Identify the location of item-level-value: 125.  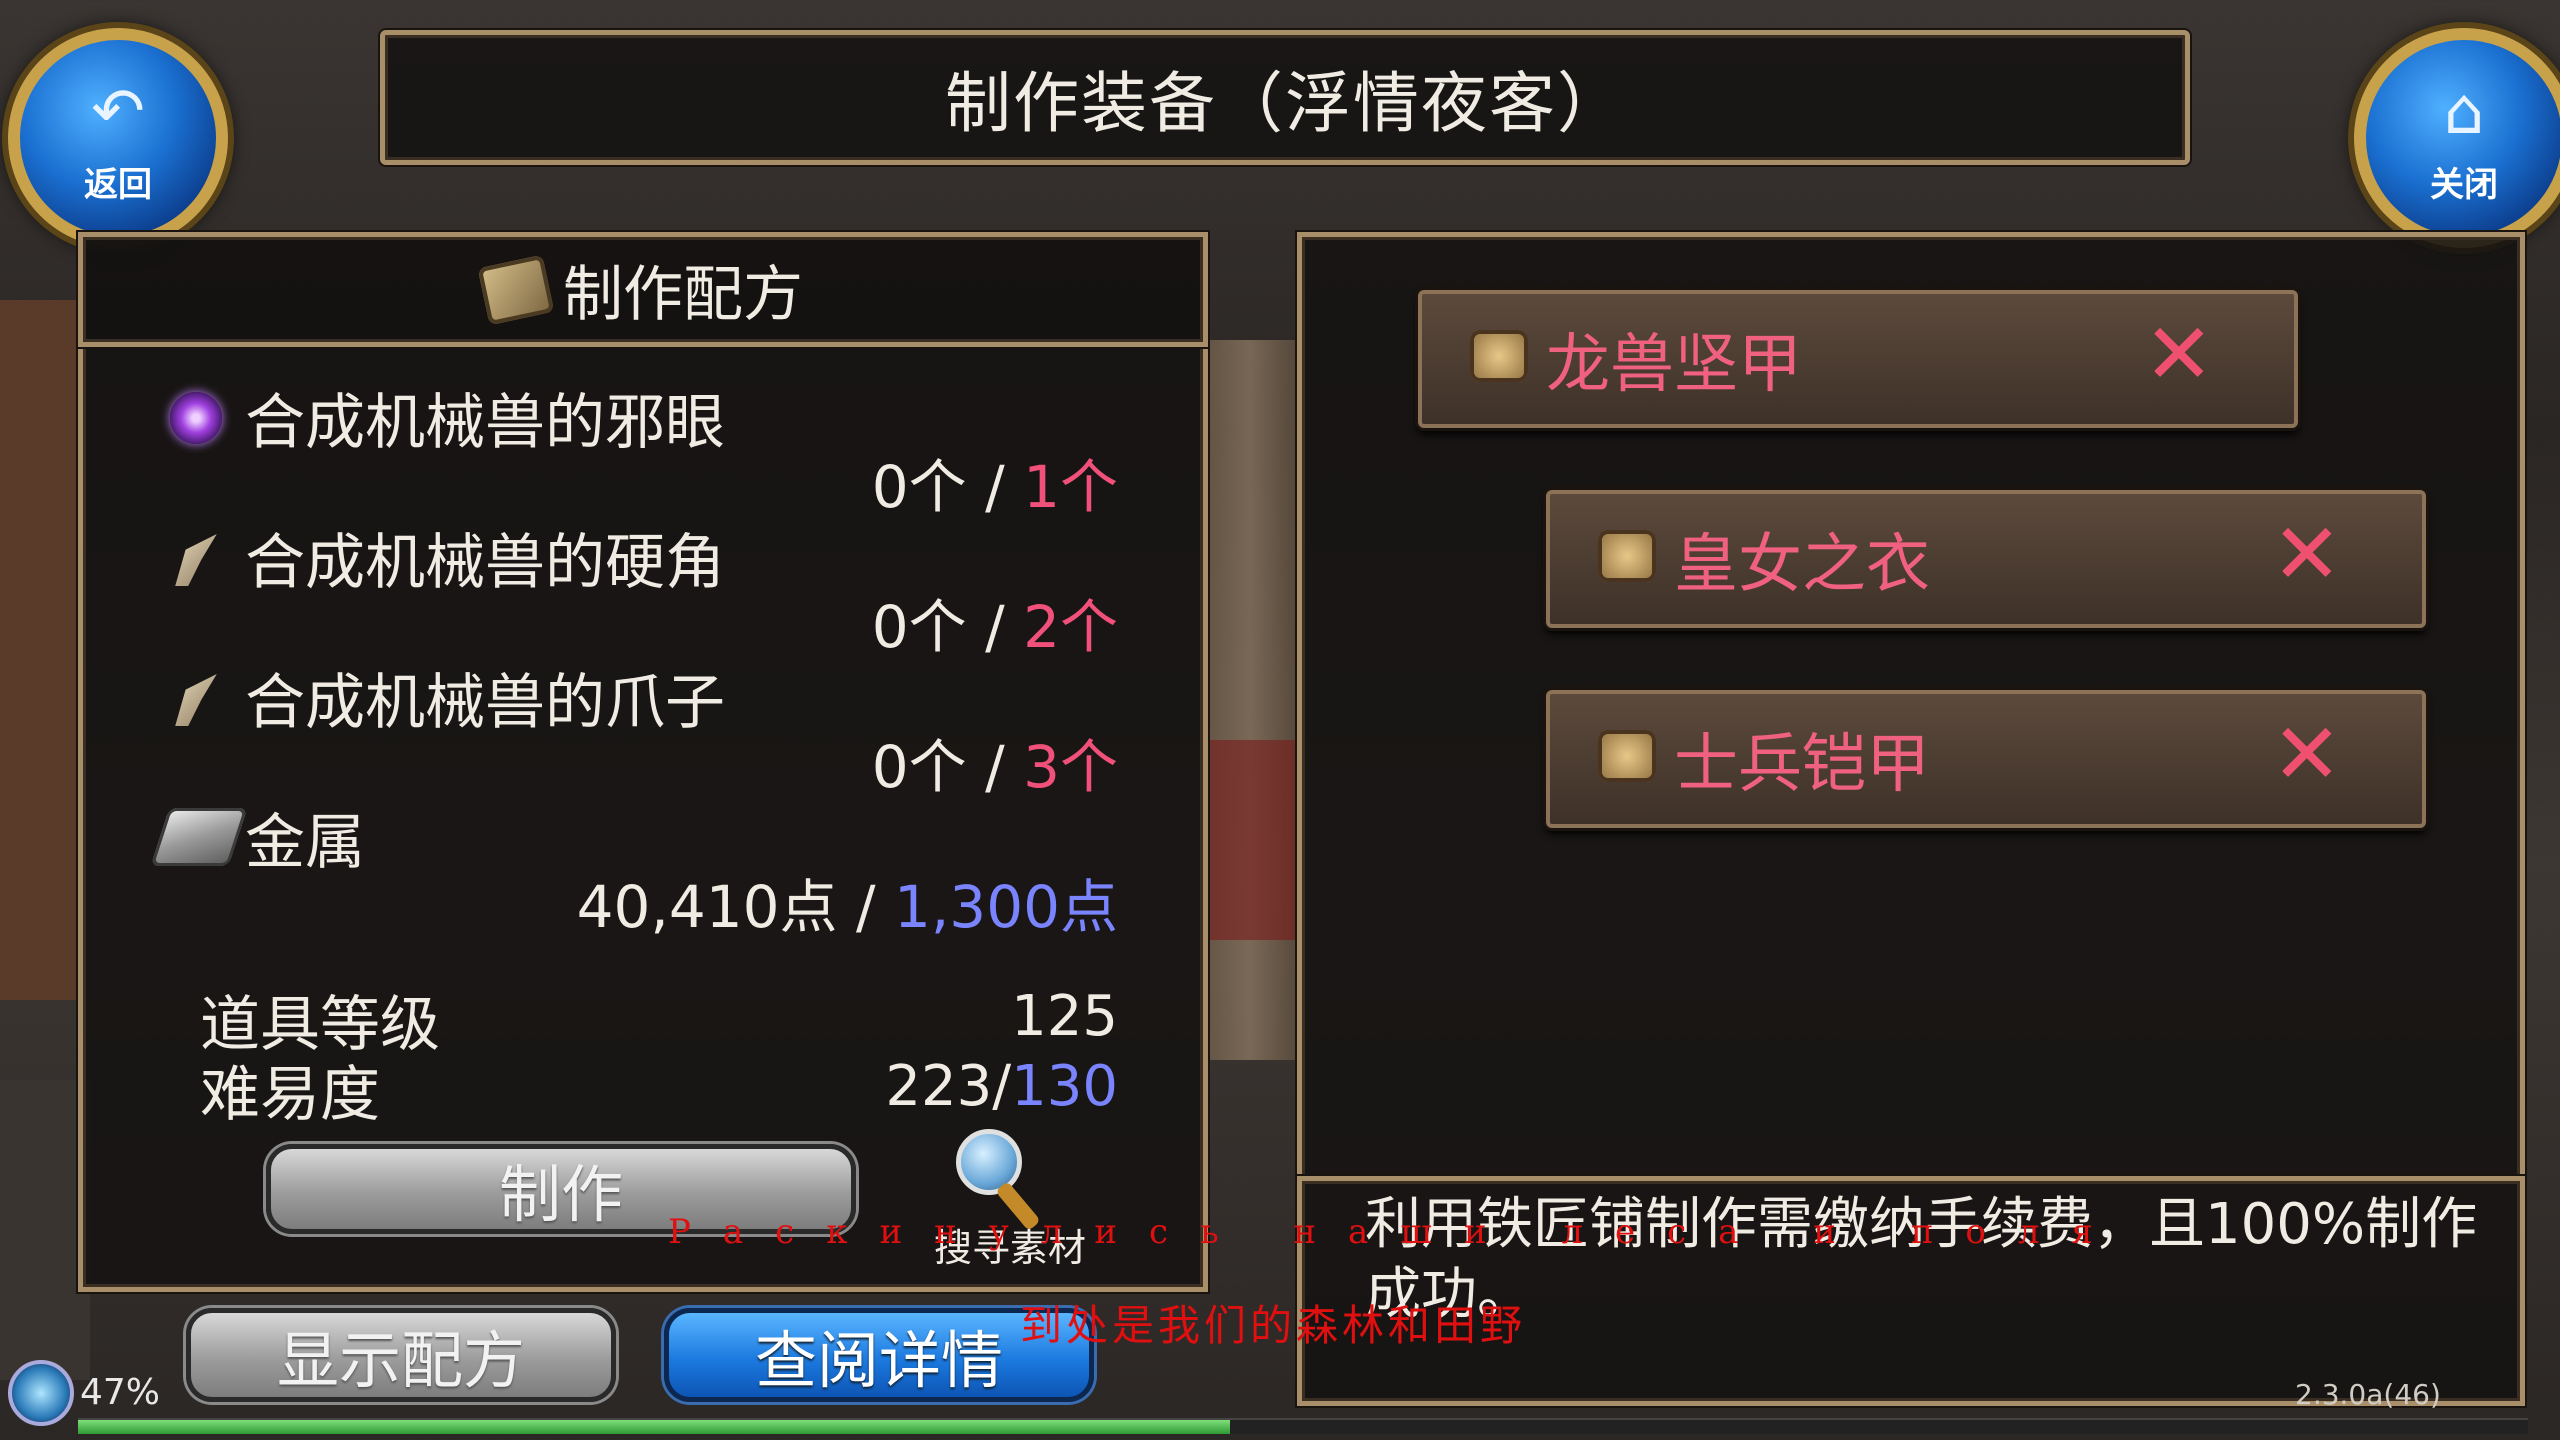
(1064, 1016).